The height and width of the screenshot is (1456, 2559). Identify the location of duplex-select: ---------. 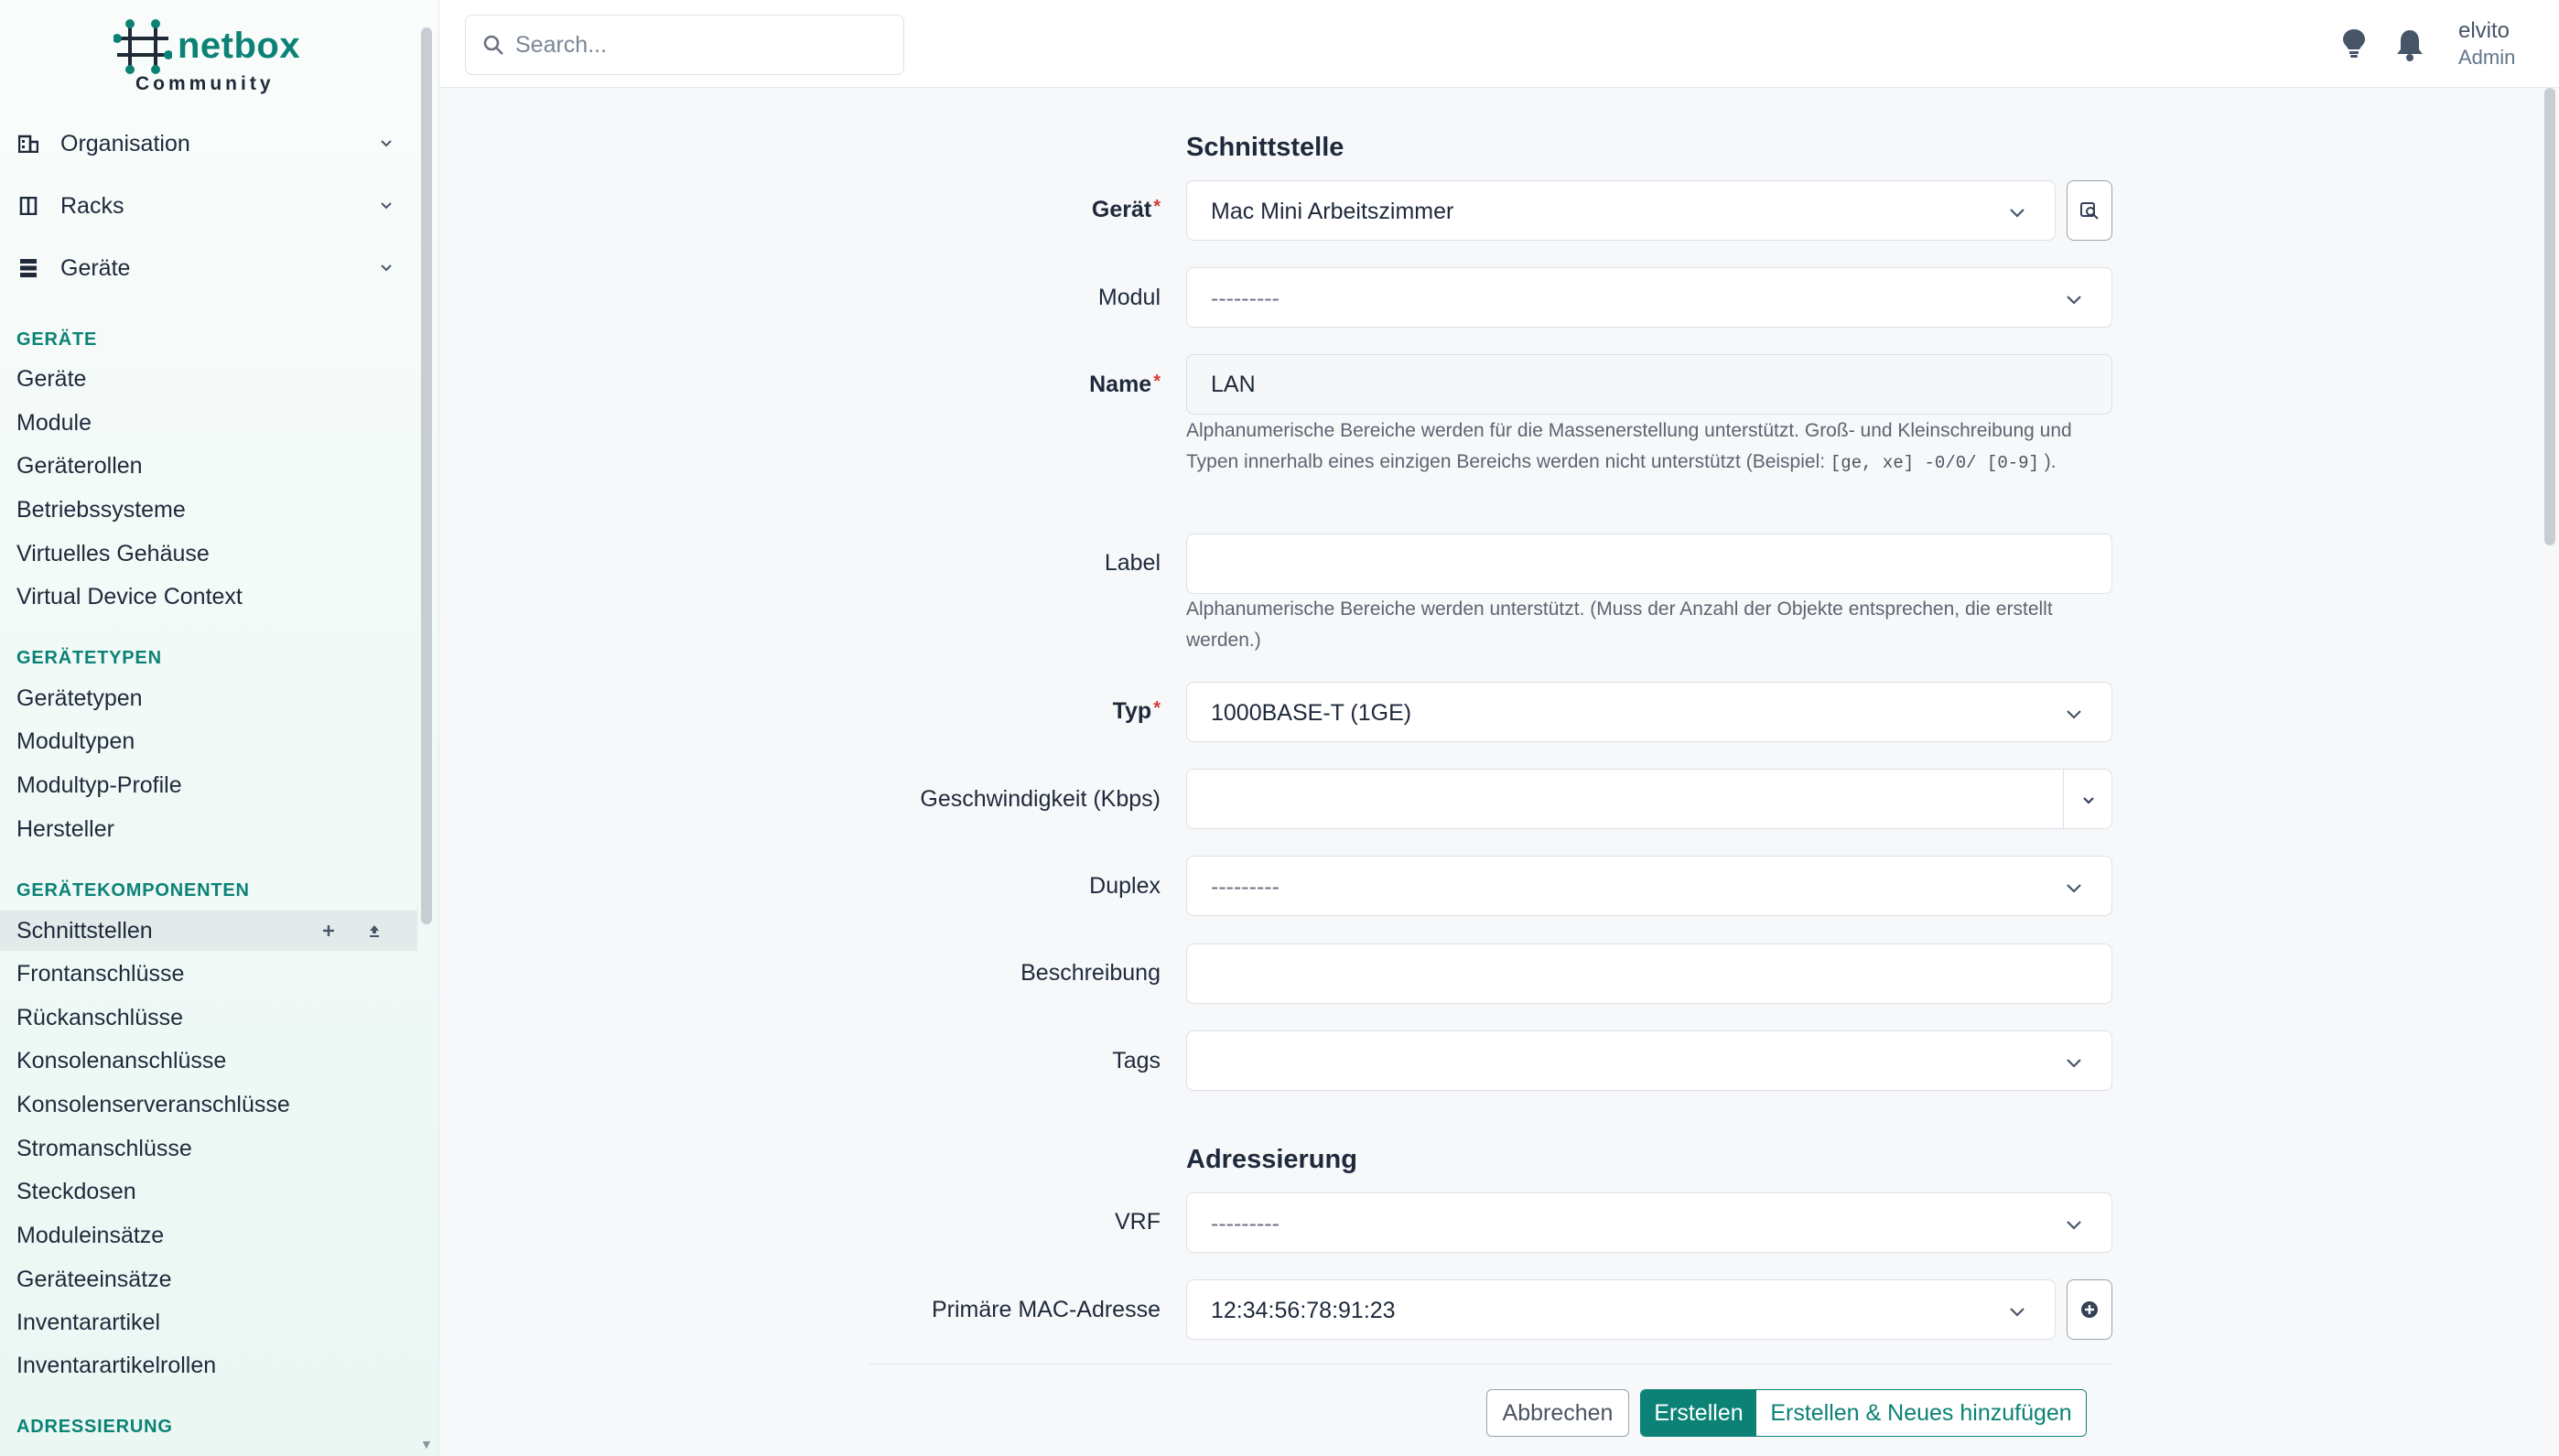
(1649, 886).